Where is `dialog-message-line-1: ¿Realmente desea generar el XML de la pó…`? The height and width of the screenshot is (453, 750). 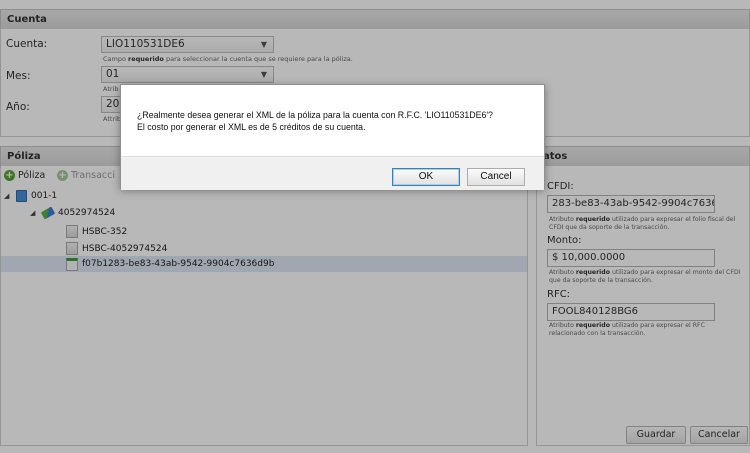 dialog-message-line-1: ¿Realmente desea generar el XML de la pó… is located at coordinates (315, 115).